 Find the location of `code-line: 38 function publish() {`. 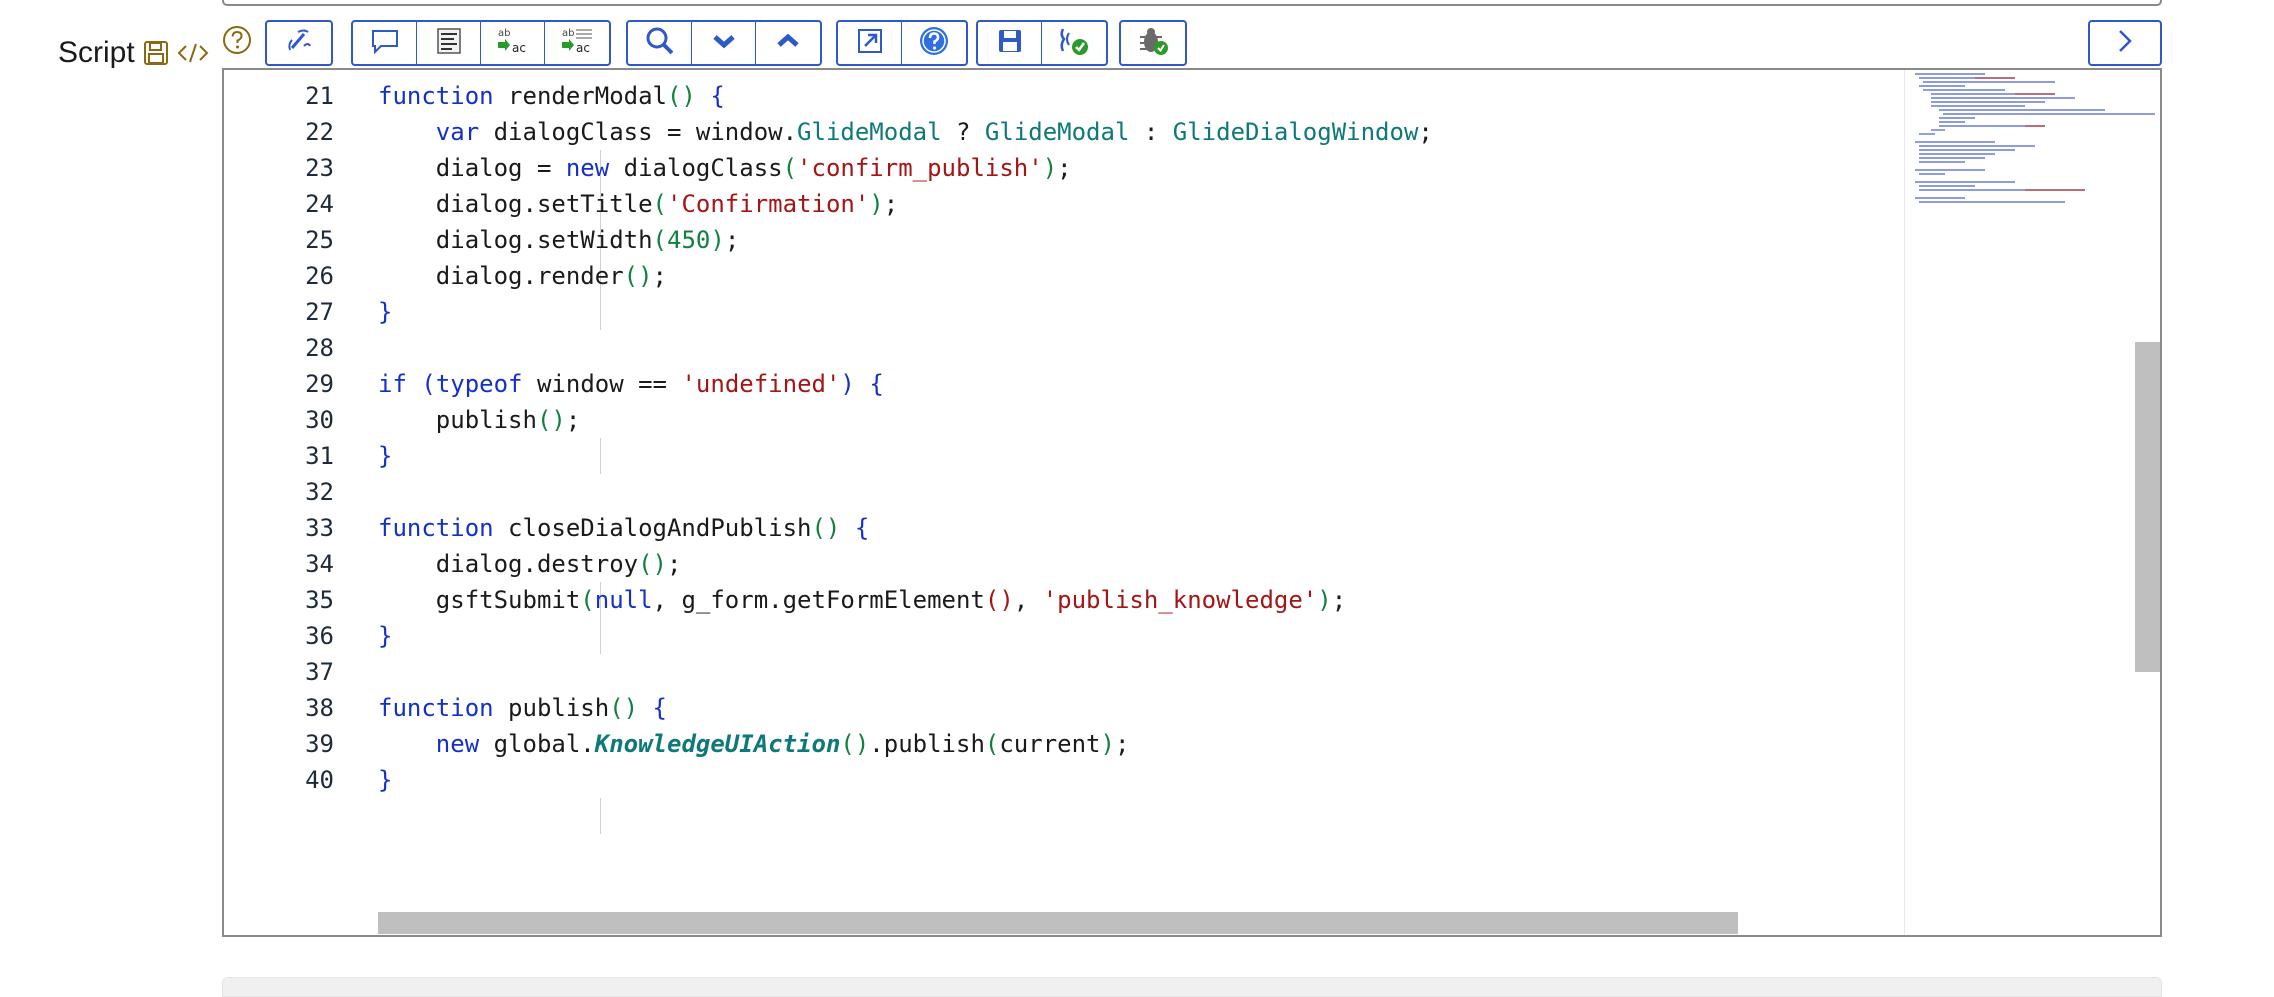

code-line: 38 function publish() { is located at coordinates (445, 708).